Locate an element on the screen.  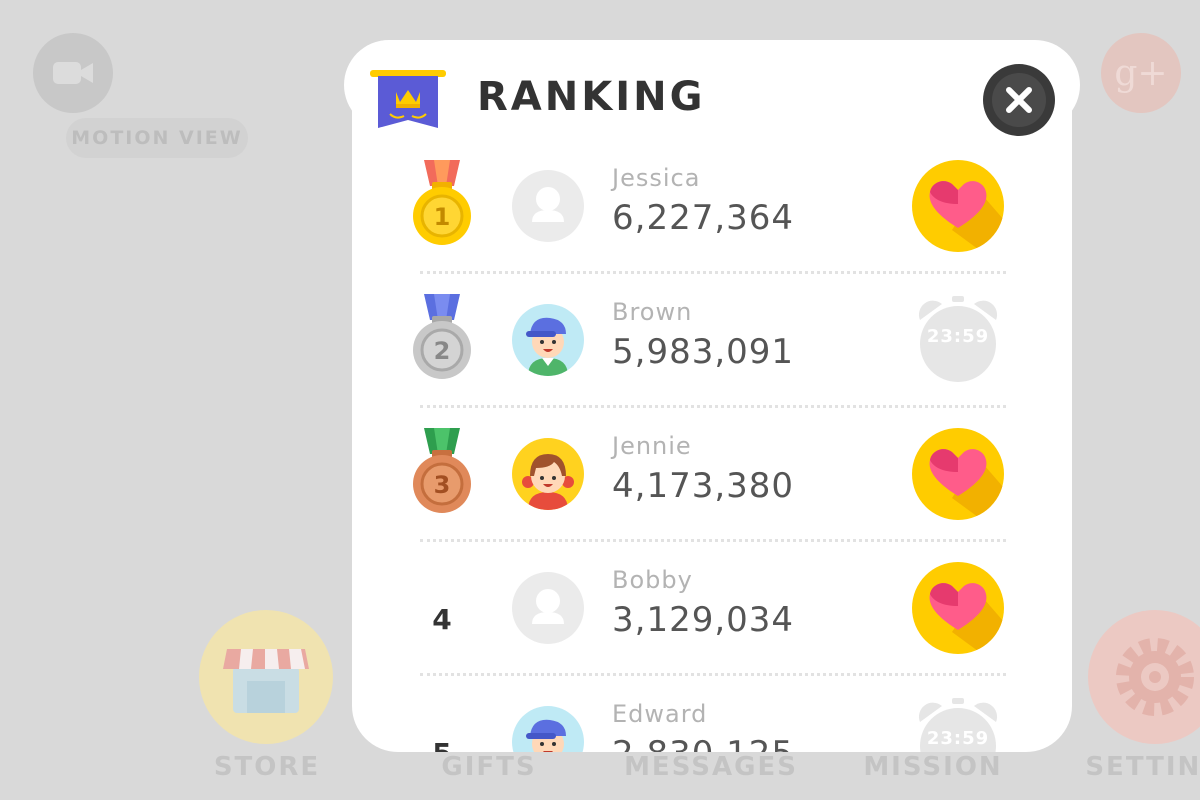
google-plus-button: g+ is located at coordinates (1141, 73).